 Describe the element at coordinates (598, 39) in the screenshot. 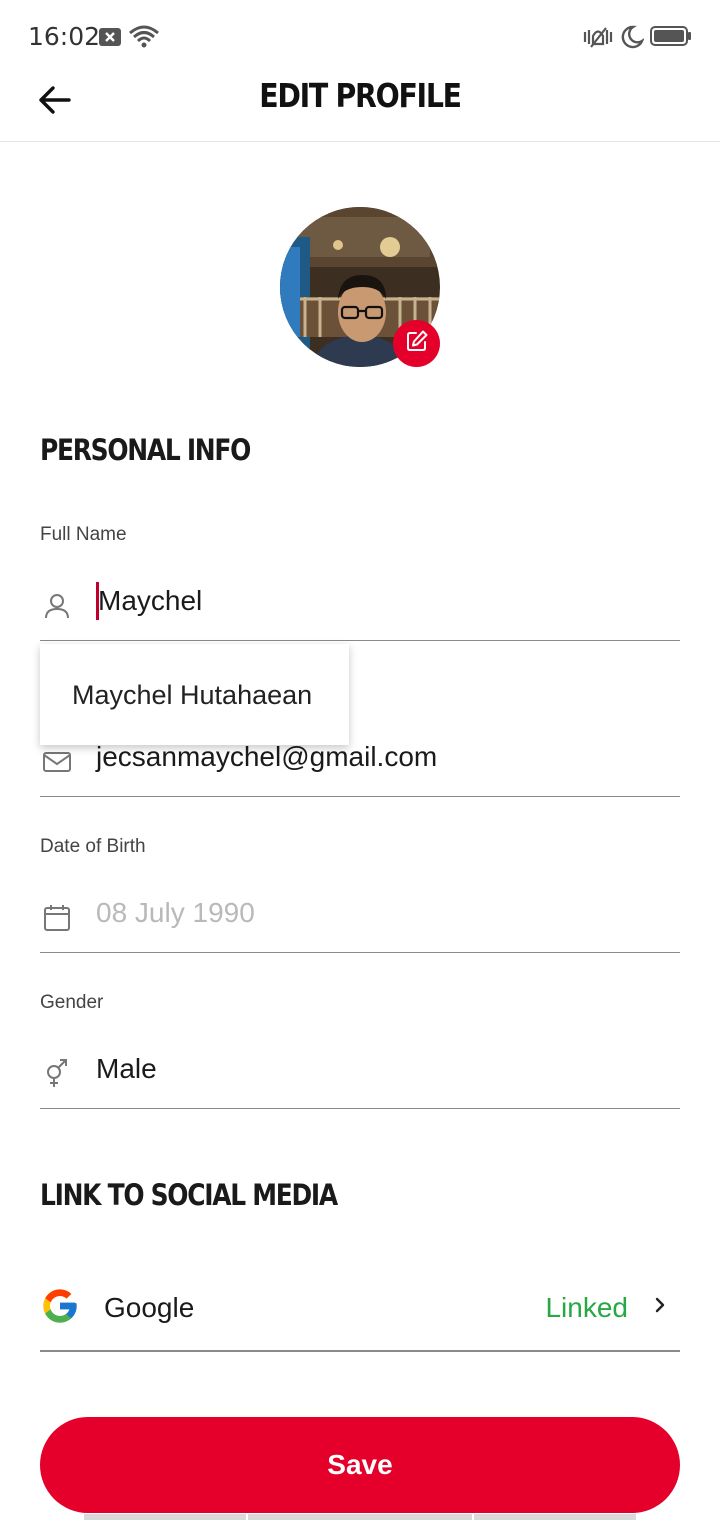

I see `vibrate-icon` at that location.